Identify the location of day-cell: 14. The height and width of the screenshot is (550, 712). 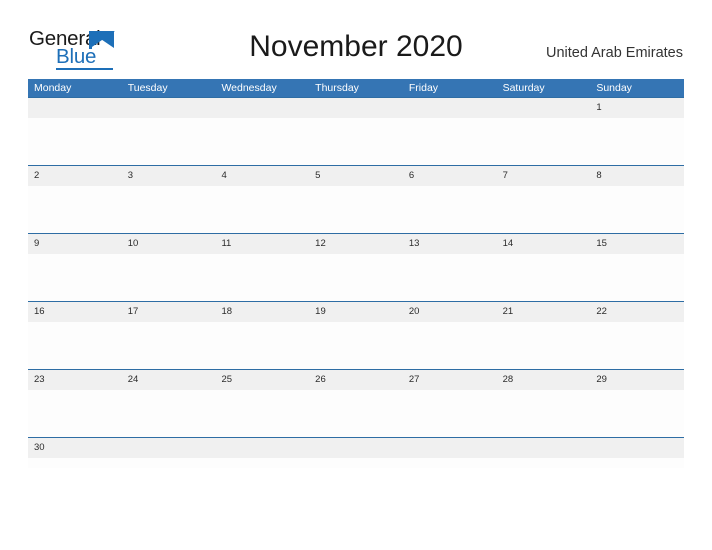
(544, 244).